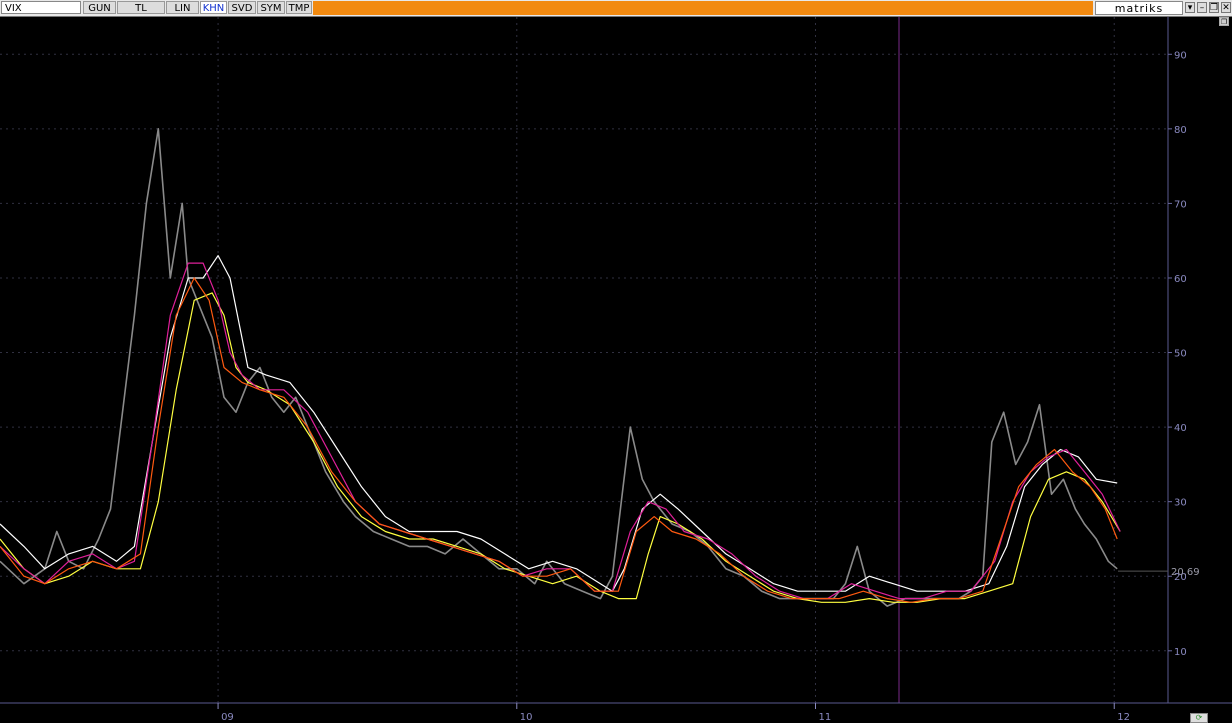 The width and height of the screenshot is (1232, 723). I want to click on dropdown-icon: ▾, so click(1190, 7).